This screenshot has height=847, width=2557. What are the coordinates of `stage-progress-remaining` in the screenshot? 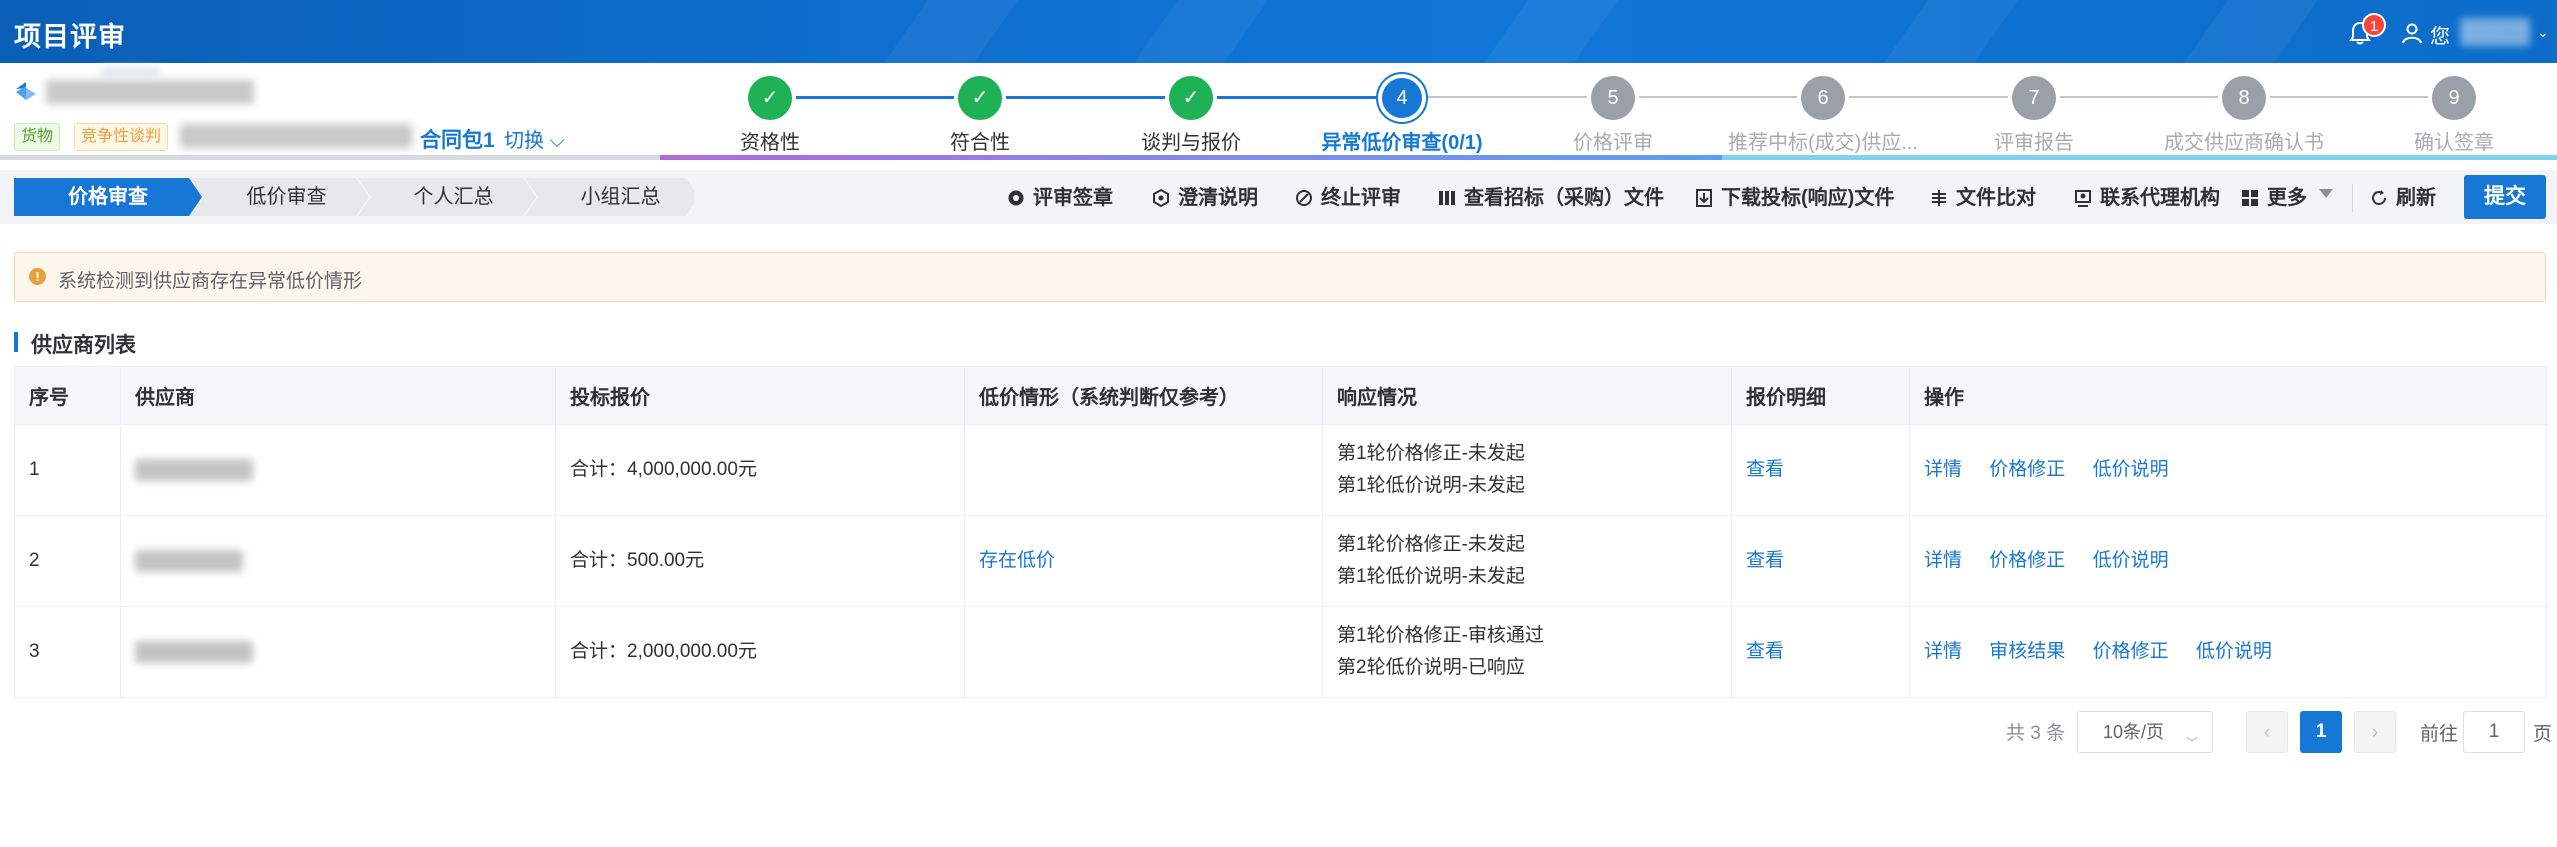 It's located at (2139, 157).